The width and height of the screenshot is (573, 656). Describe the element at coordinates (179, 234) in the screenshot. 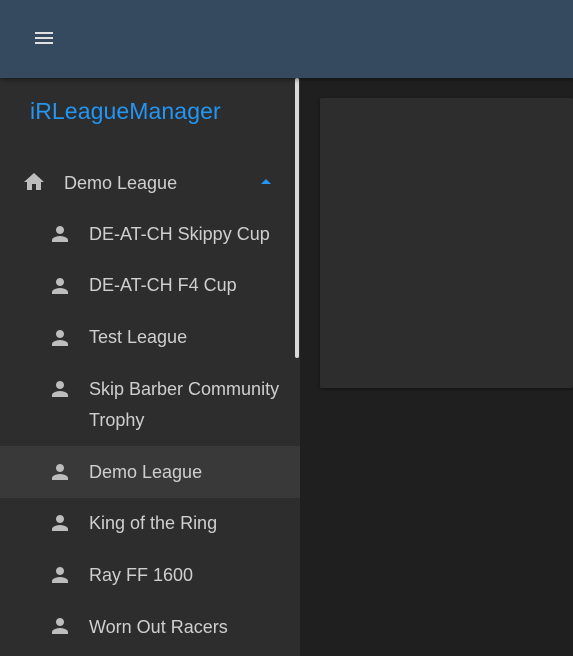

I see `sidebar-item-label: DE-AT-CH Skippy Cup` at that location.